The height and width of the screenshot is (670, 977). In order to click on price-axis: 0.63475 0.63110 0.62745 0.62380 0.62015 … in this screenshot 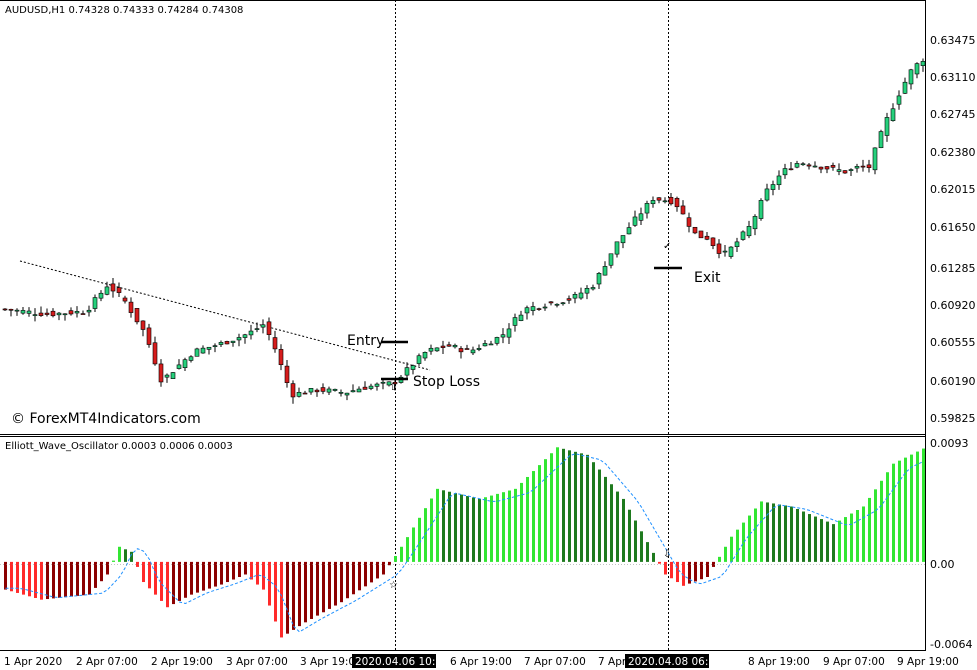, I will do `click(953, 229)`.